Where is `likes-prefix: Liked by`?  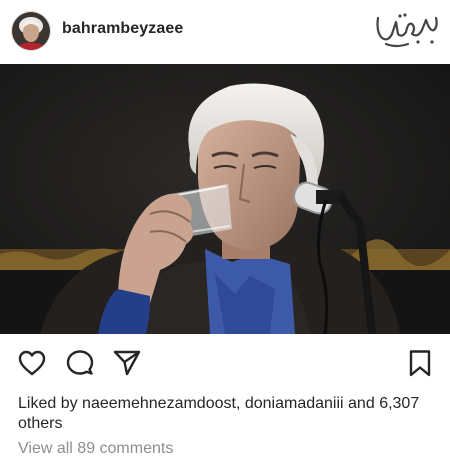 likes-prefix: Liked by is located at coordinates (48, 403).